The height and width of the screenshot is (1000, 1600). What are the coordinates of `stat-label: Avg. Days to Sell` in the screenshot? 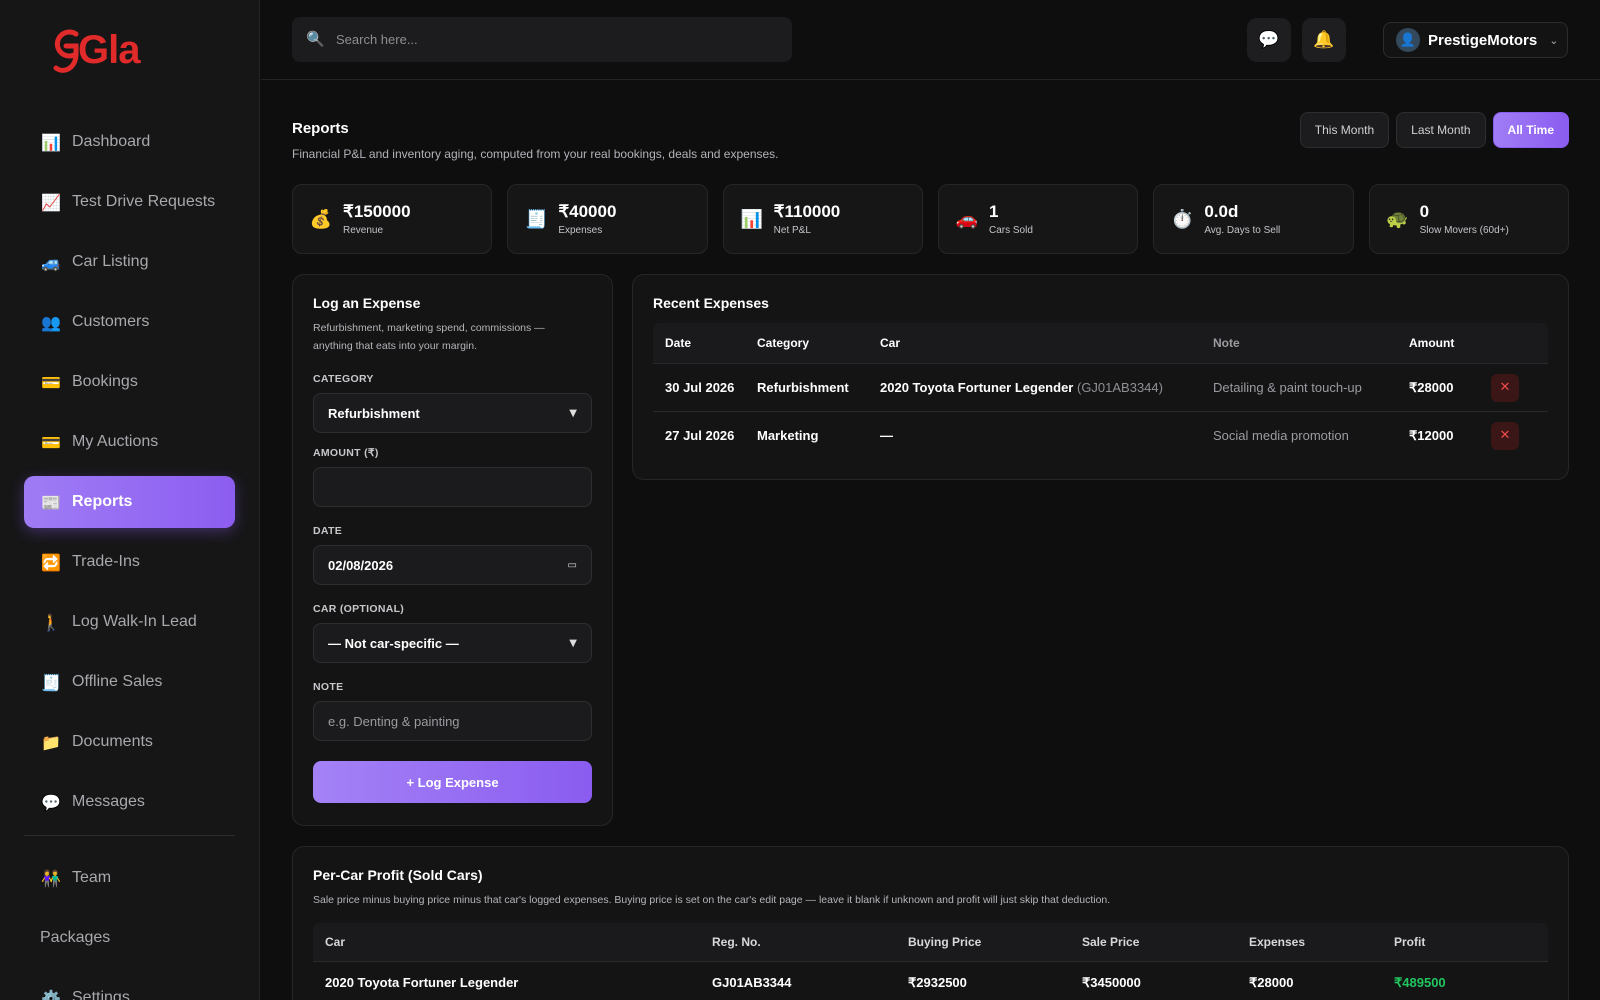 It's located at (1242, 230).